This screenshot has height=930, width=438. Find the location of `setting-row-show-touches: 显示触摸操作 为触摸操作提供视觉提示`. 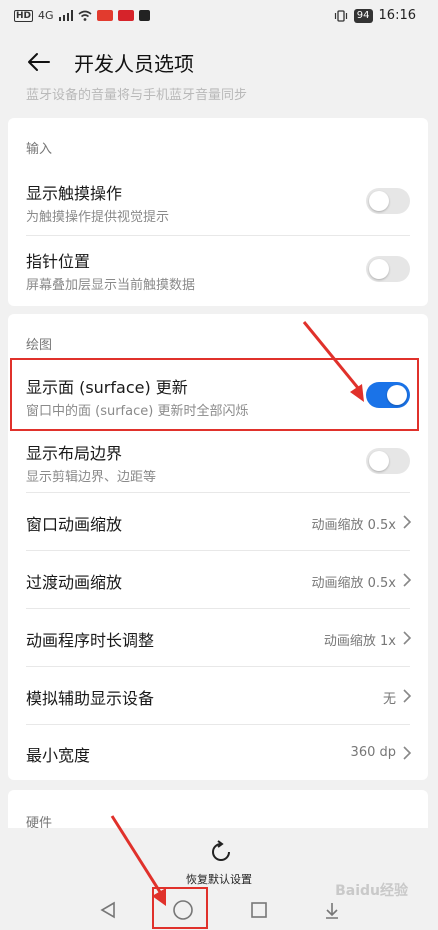

setting-row-show-touches: 显示触摸操作 为触摸操作提供视觉提示 is located at coordinates (218, 201).